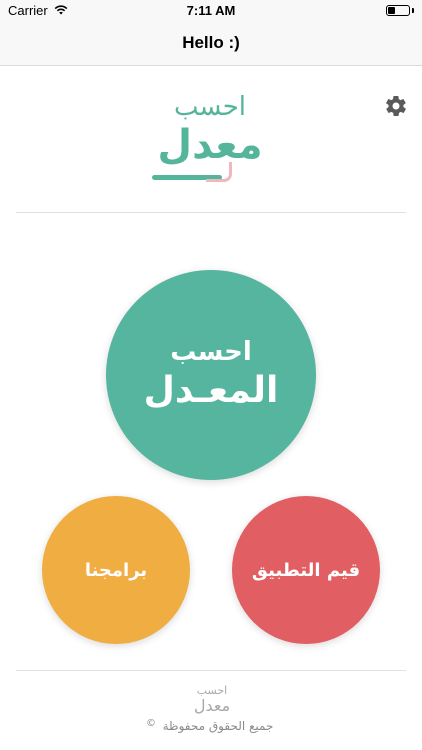 This screenshot has width=422, height=750. I want to click on our-apps-button: برامجنا, so click(116, 570).